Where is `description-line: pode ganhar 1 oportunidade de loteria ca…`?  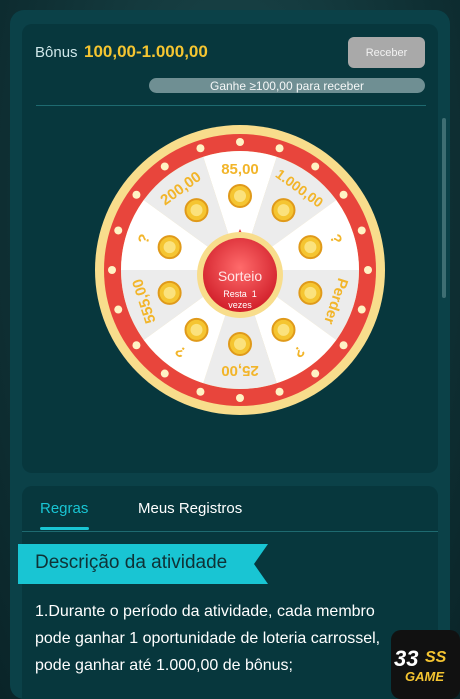
description-line: pode ganhar 1 oportunidade de loteria ca… is located at coordinates (208, 638).